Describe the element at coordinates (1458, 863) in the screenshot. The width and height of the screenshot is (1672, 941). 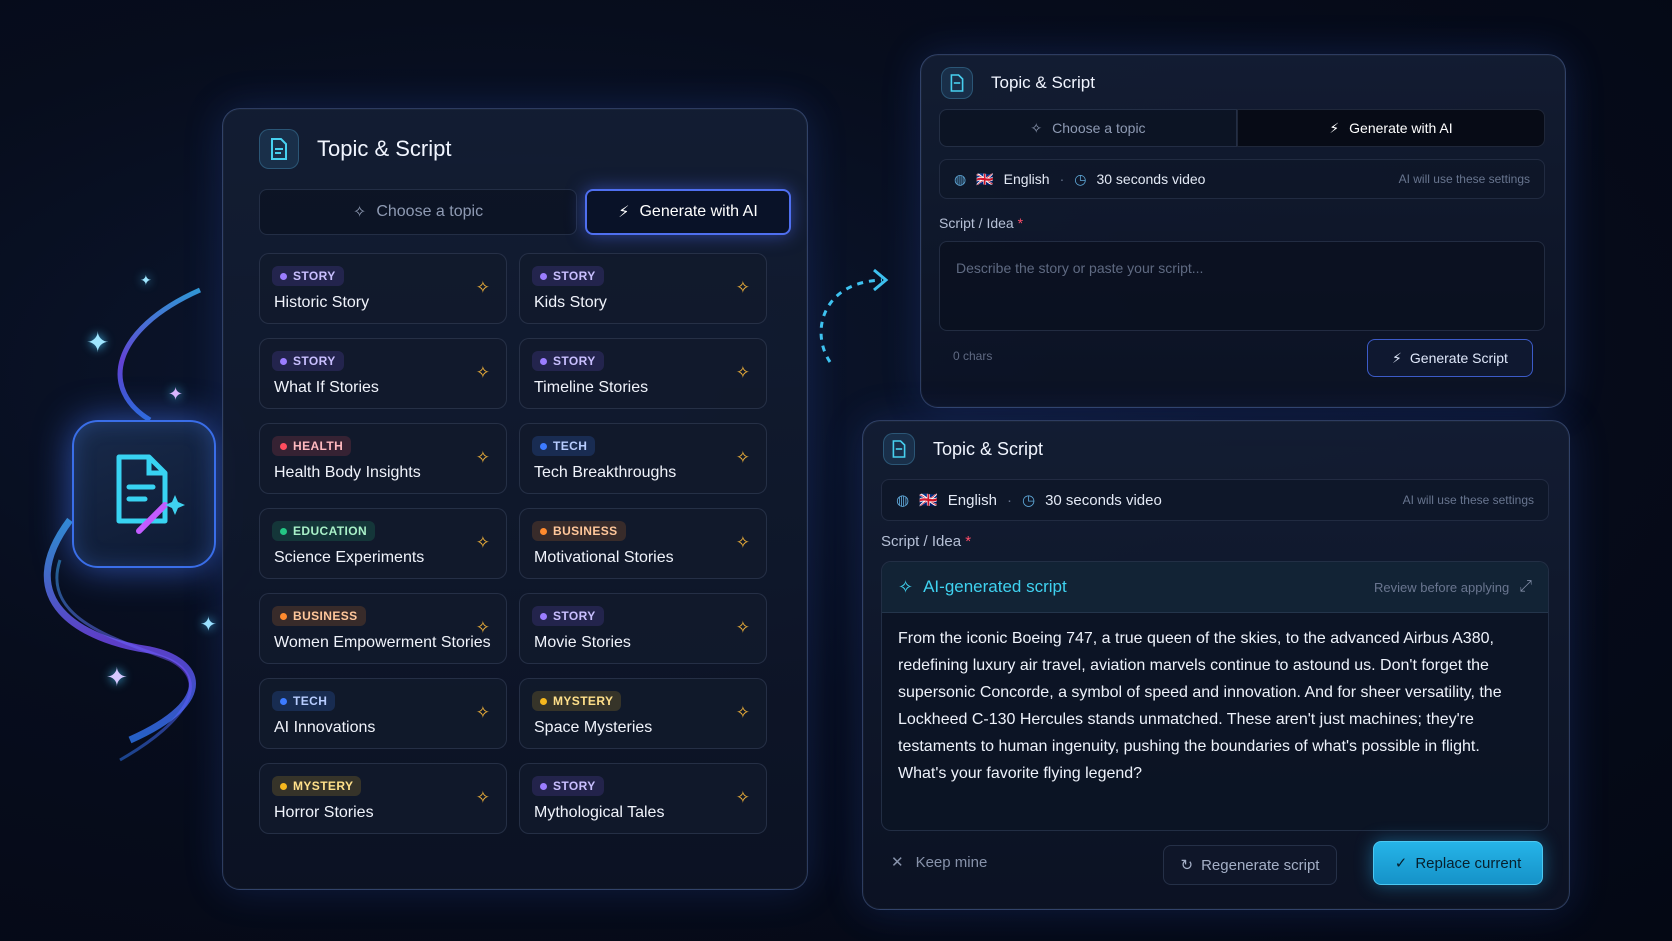
I see `replace-current-button: ✓ Replace current` at that location.